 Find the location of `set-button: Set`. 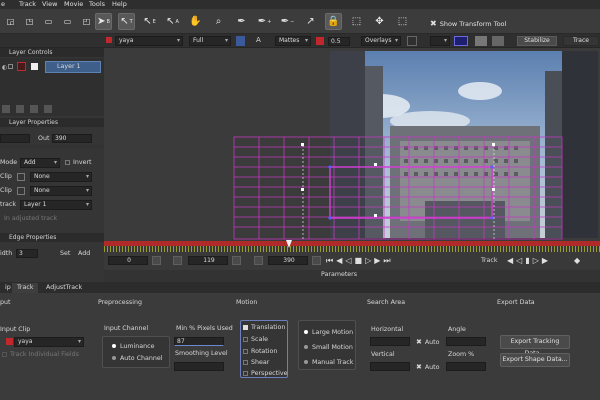

set-button: Set is located at coordinates (65, 253).